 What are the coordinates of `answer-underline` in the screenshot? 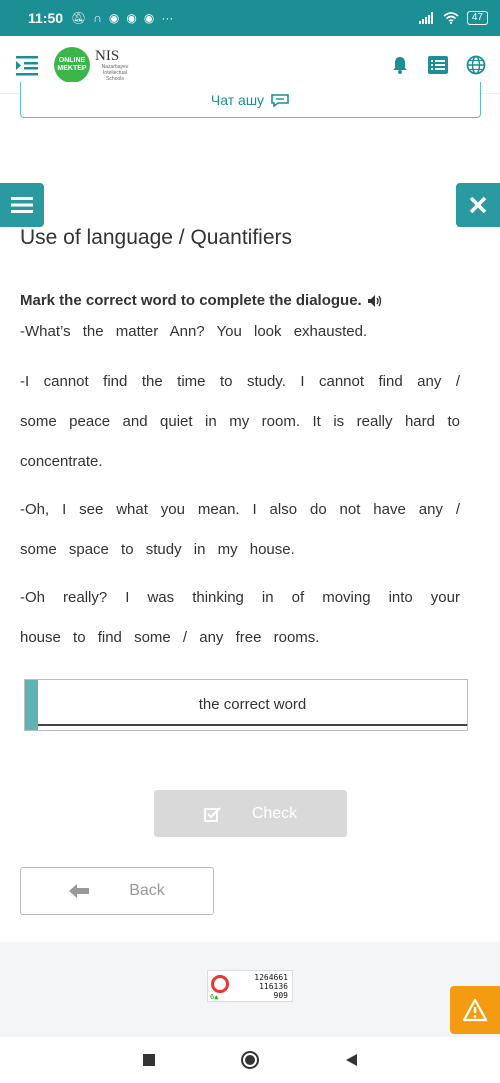 It's located at (252, 725).